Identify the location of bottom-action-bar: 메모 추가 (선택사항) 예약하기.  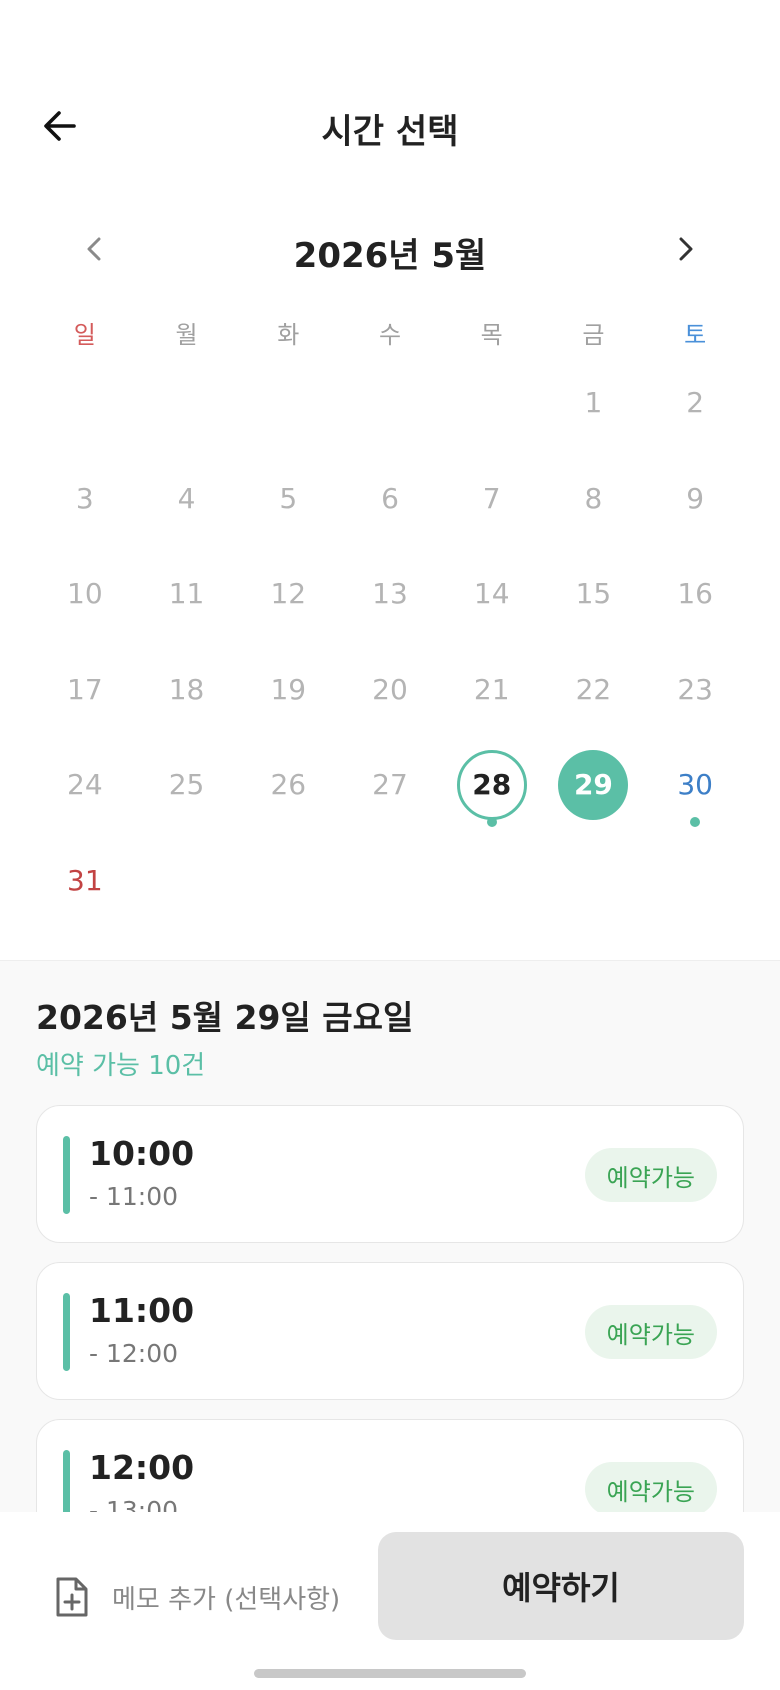
(390, 1601).